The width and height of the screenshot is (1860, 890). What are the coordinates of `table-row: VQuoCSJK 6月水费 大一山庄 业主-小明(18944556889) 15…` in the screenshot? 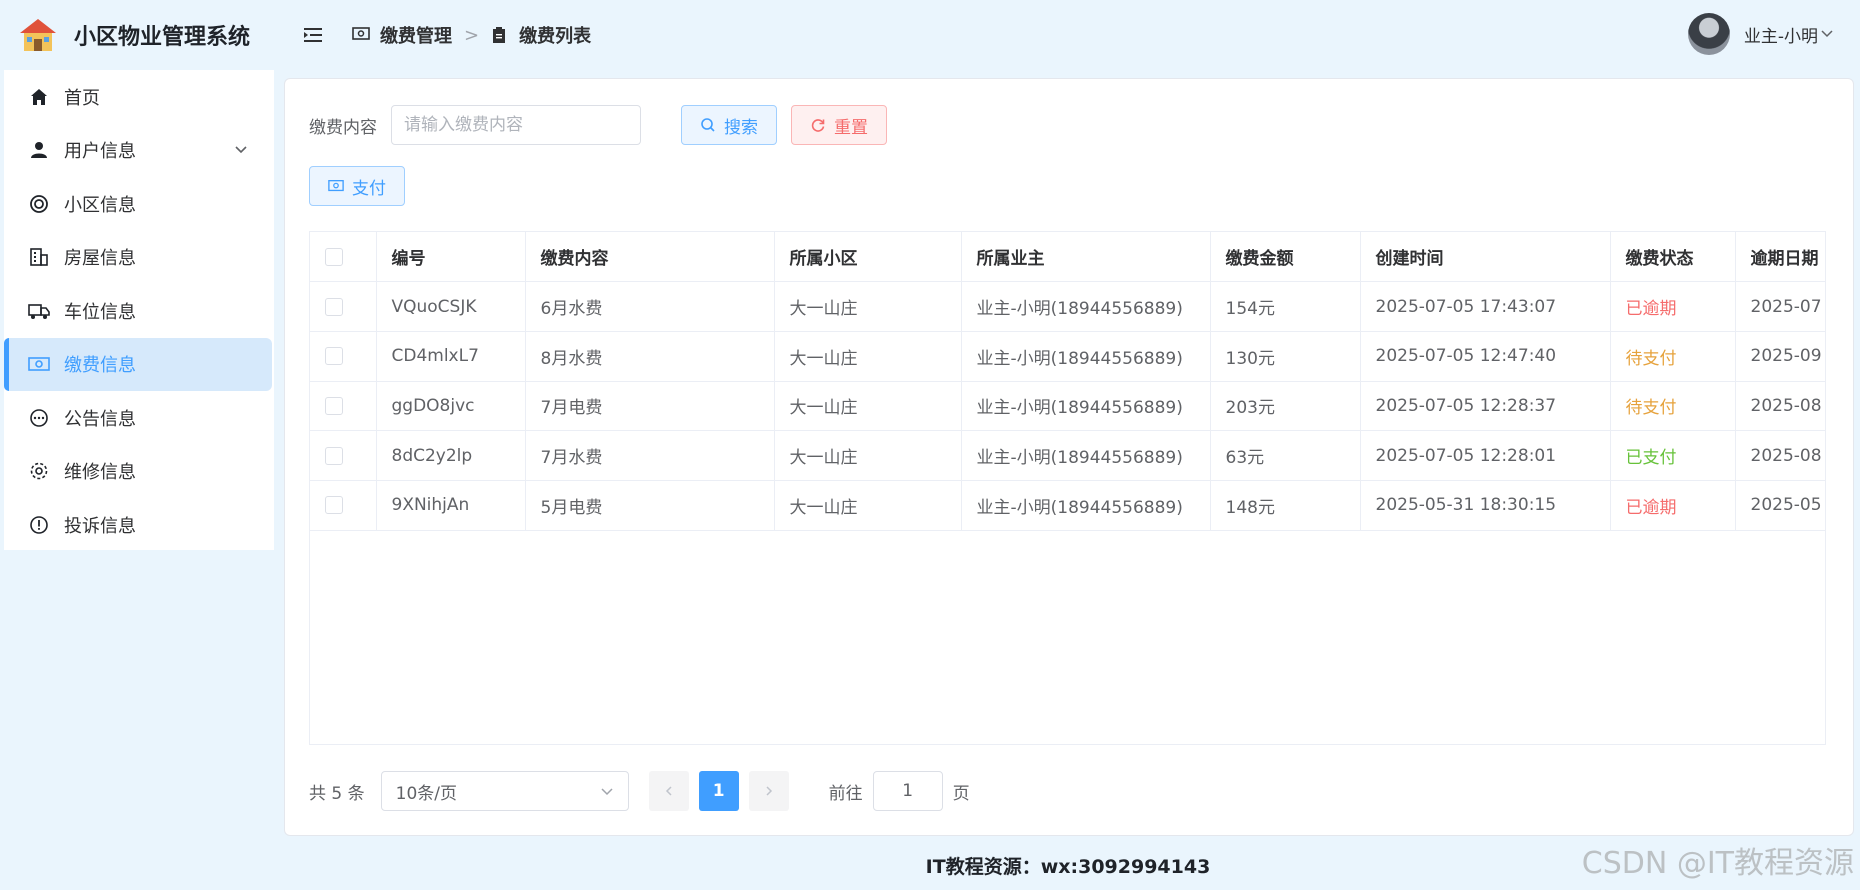 It's located at (1067, 306).